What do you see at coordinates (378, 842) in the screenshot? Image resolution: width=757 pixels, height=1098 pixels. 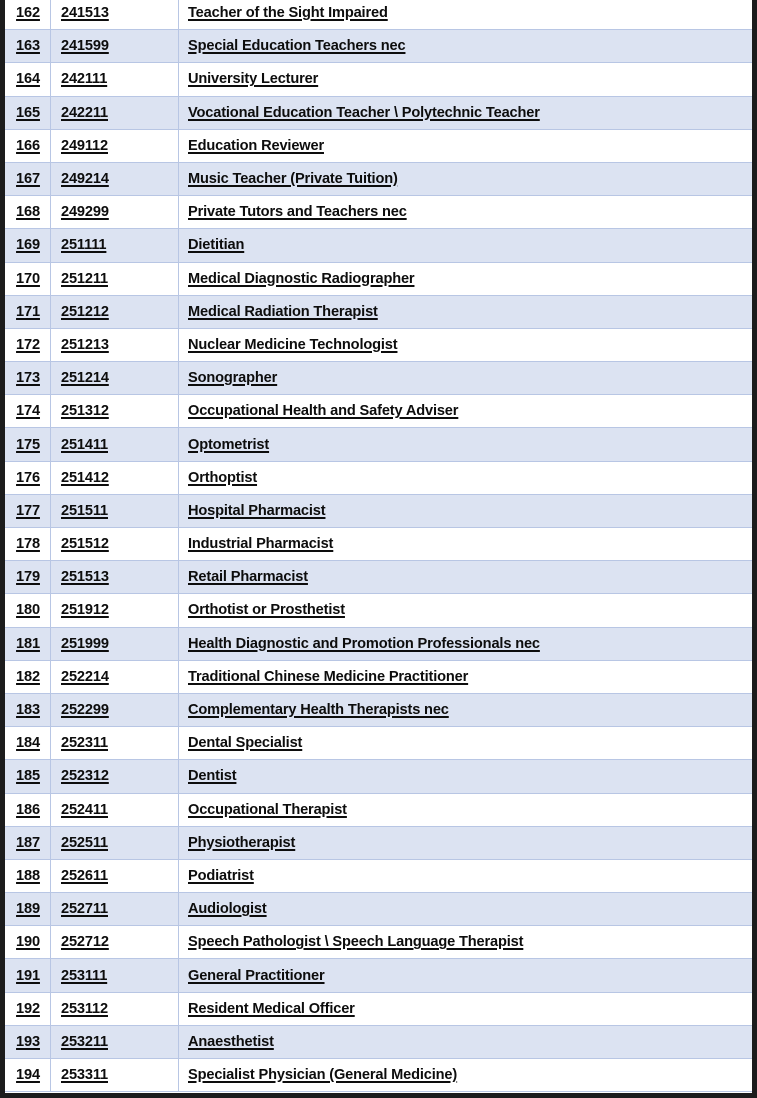 I see `table-row: 187 252511 Physiotherapist` at bounding box center [378, 842].